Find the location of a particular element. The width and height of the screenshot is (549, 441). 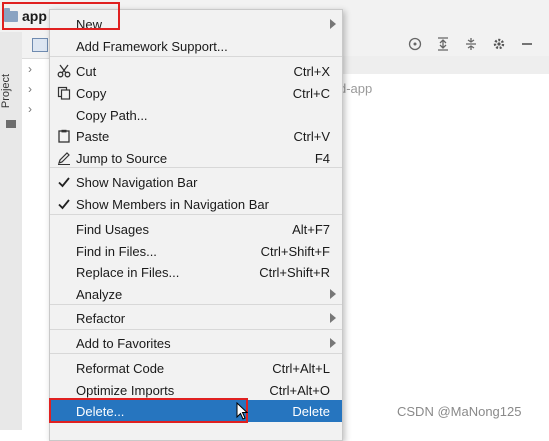

left-tool-strip: Project is located at coordinates (11, 231).